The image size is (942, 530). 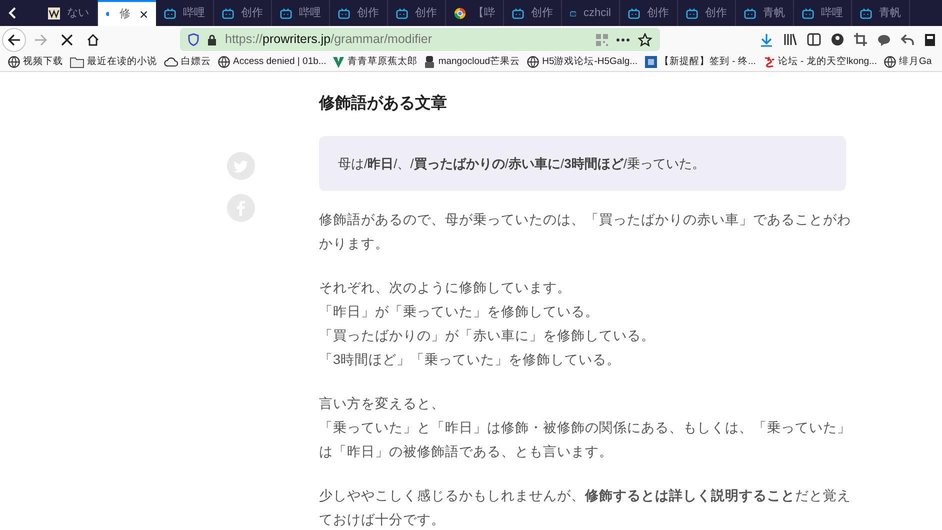 What do you see at coordinates (460, 13) in the screenshot?
I see `ring-logo-icon` at bounding box center [460, 13].